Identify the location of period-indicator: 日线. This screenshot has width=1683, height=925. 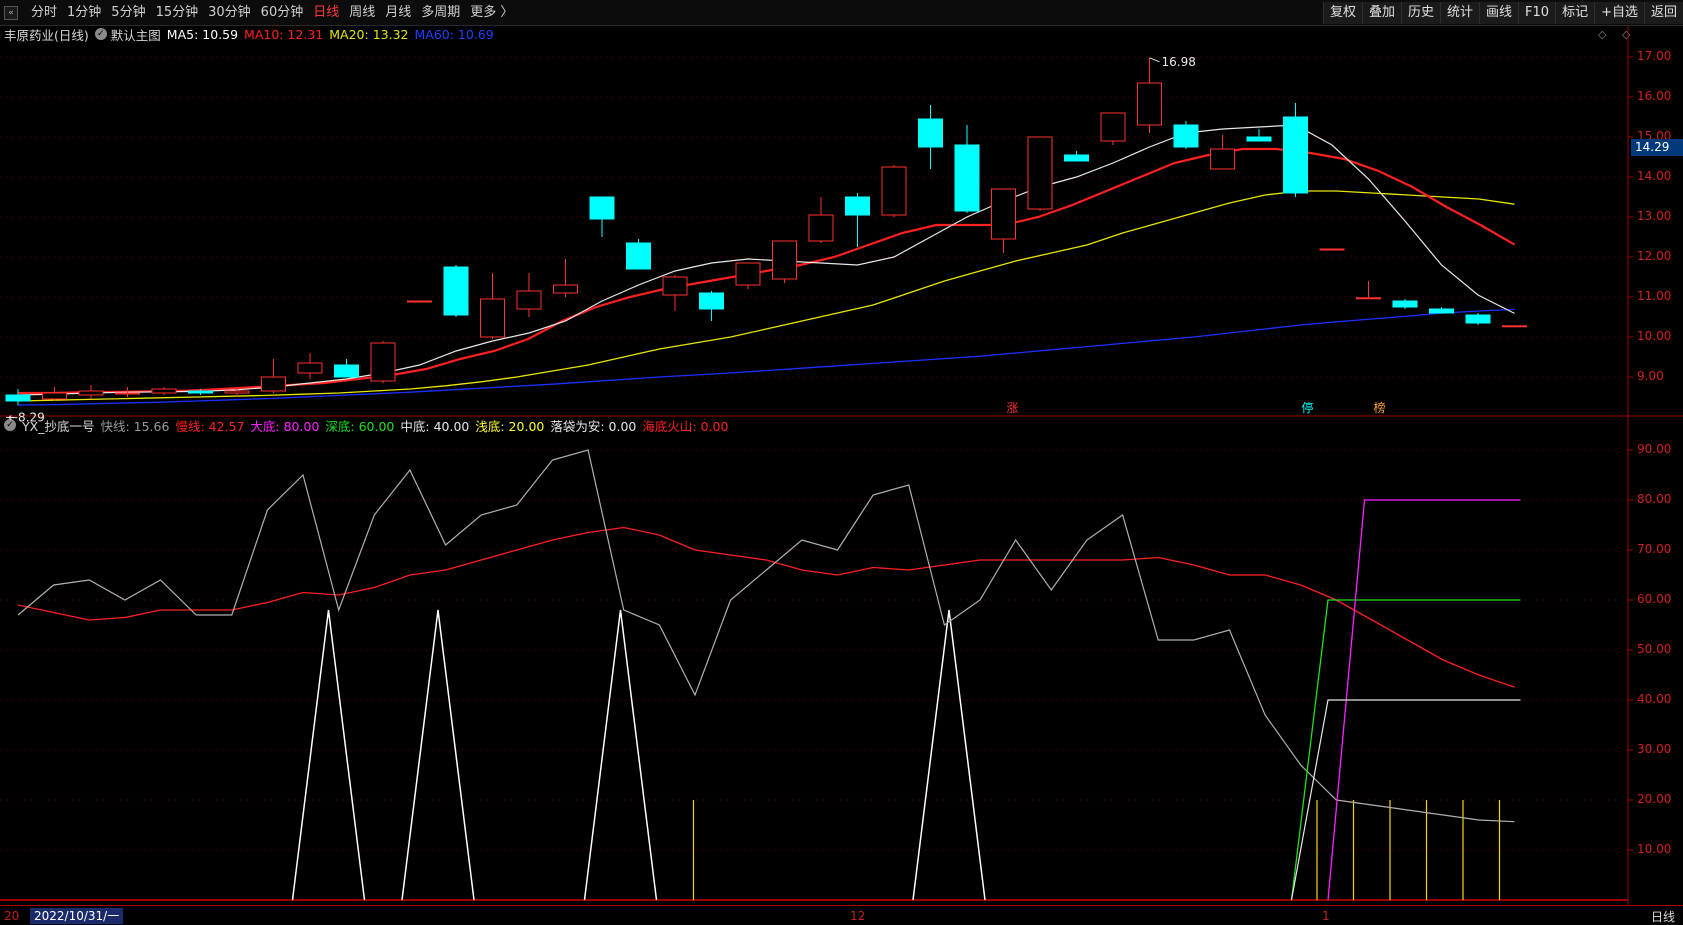
(1663, 916).